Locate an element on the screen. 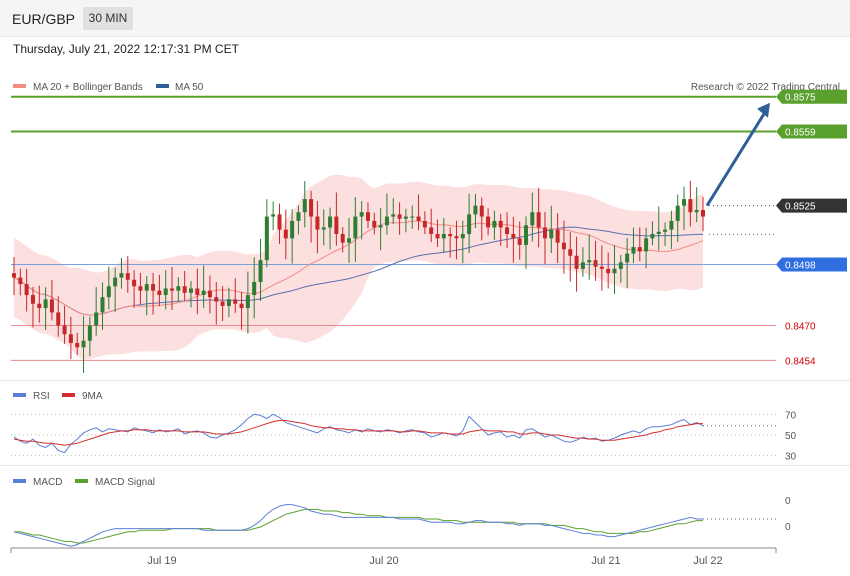 The height and width of the screenshot is (576, 850). rsi-line is located at coordinates (358, 433).